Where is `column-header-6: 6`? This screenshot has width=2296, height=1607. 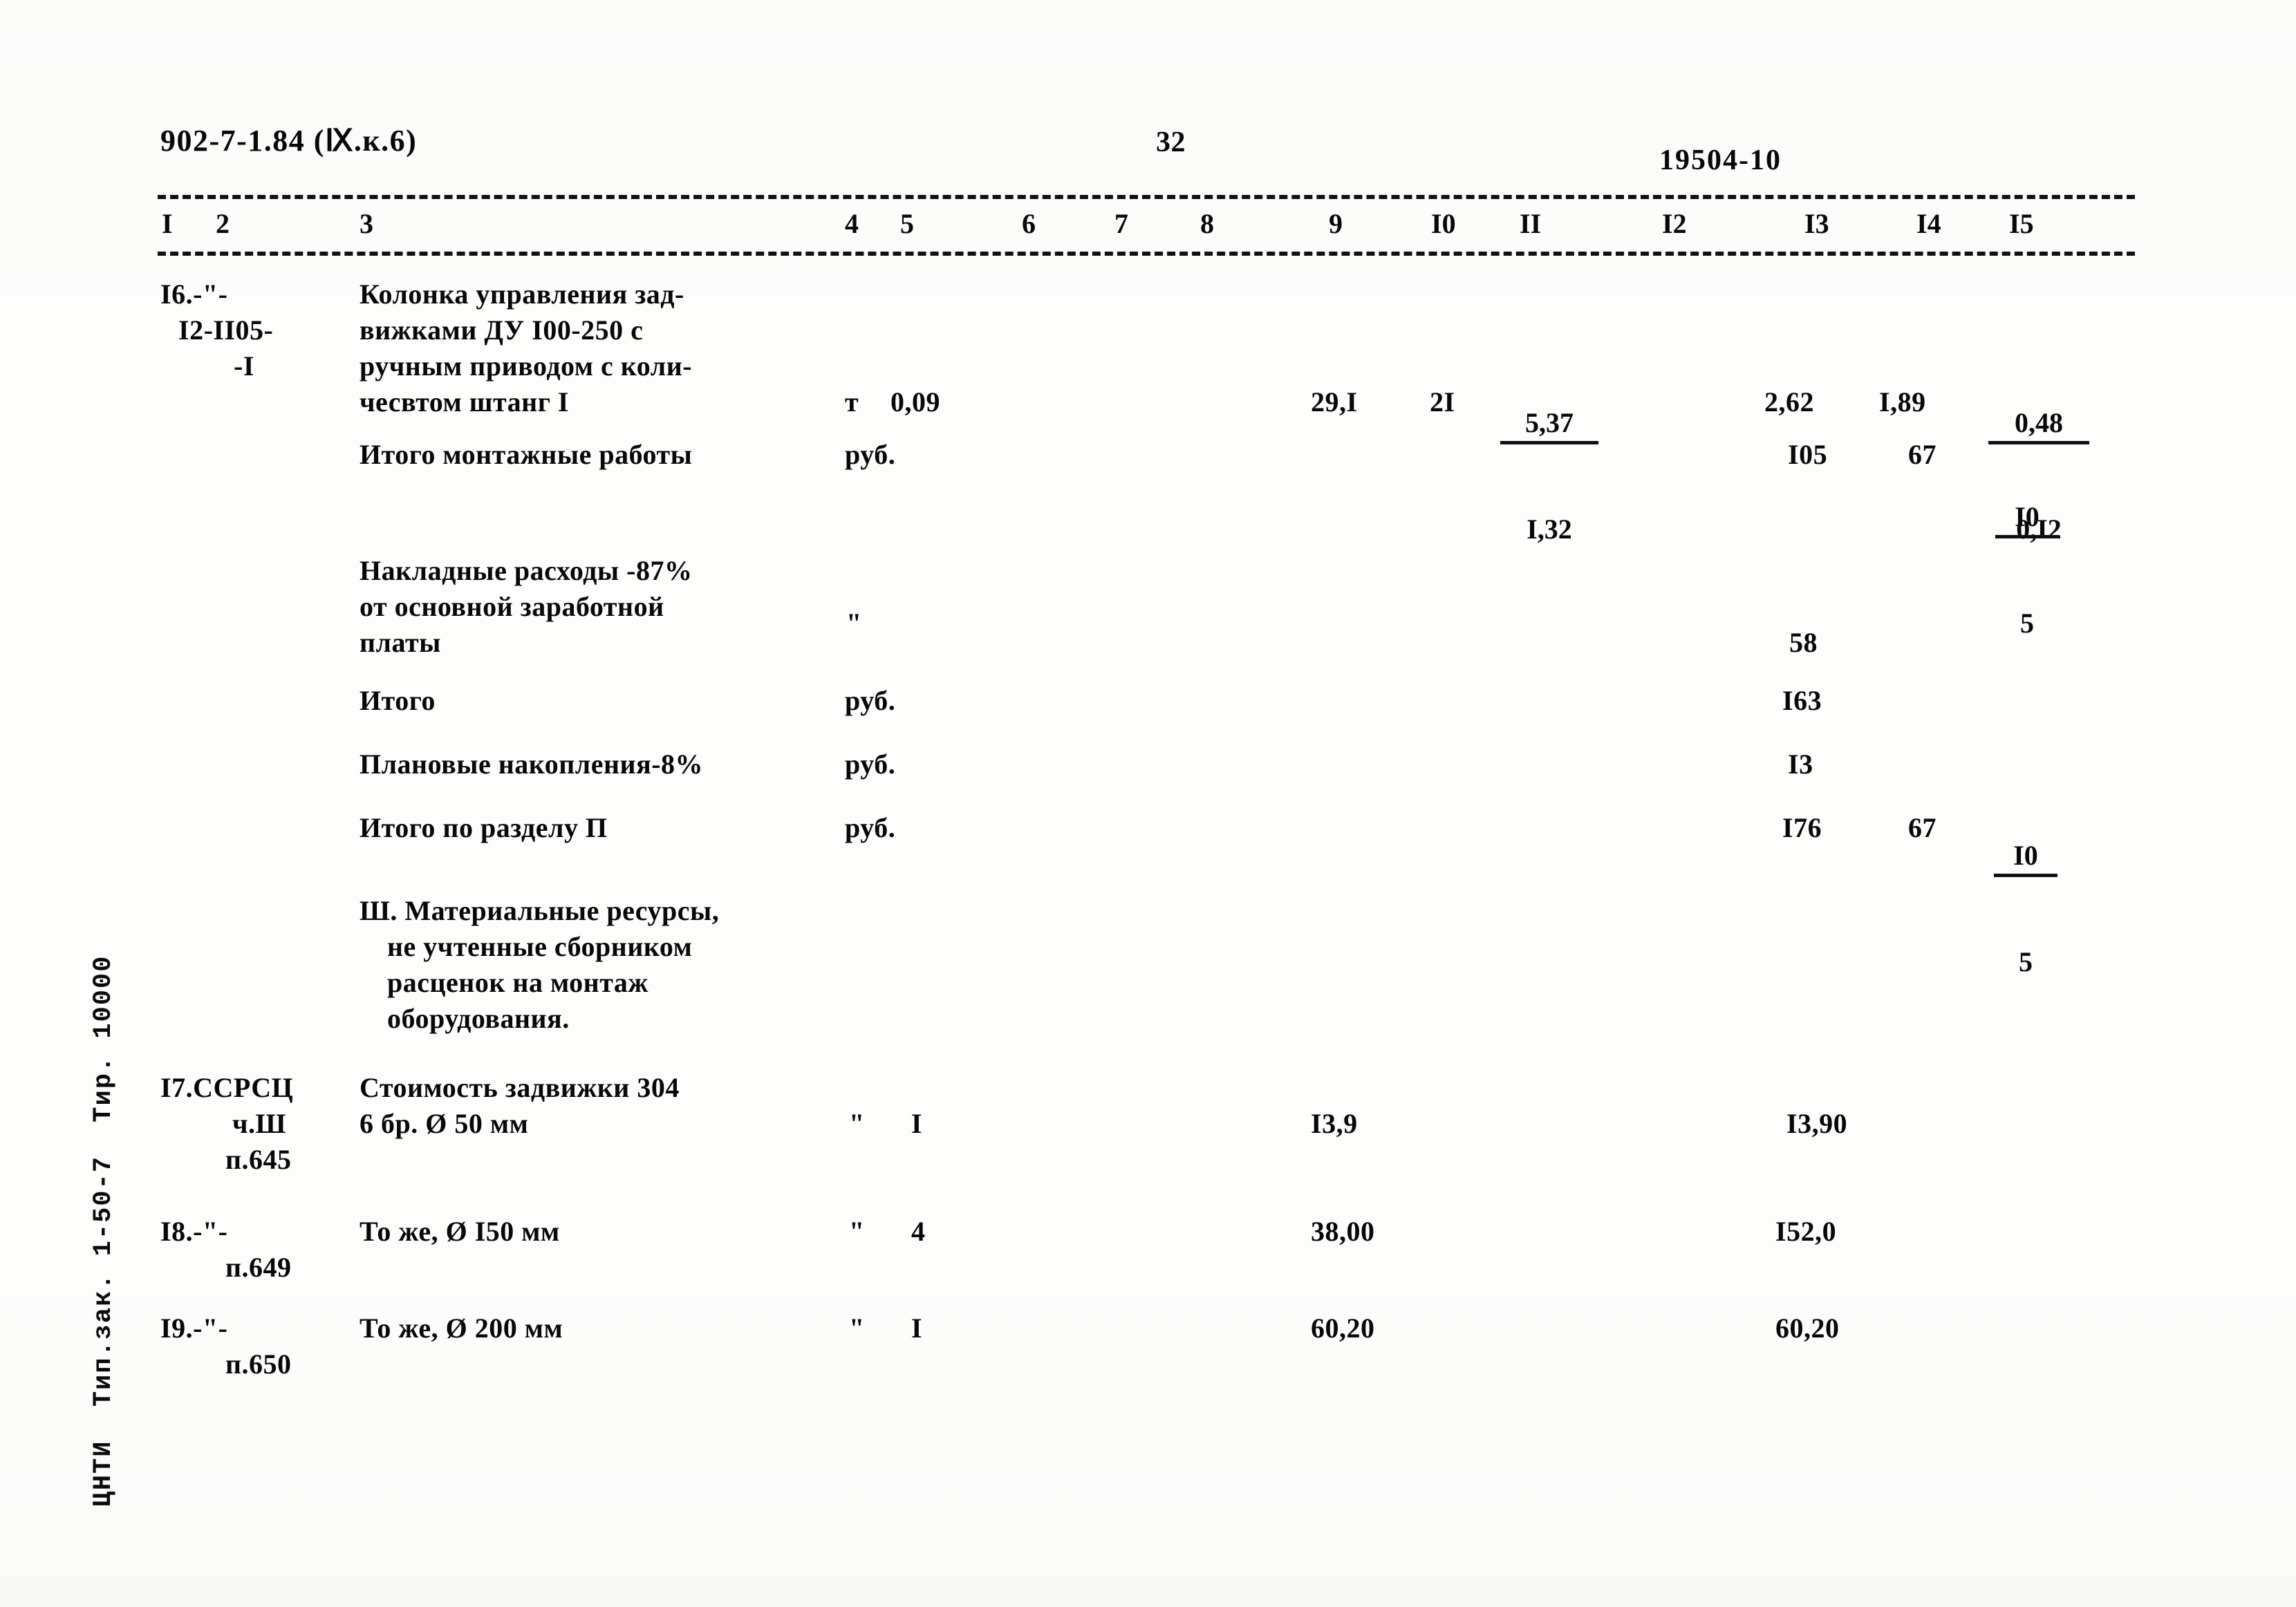 column-header-6: 6 is located at coordinates (1029, 223).